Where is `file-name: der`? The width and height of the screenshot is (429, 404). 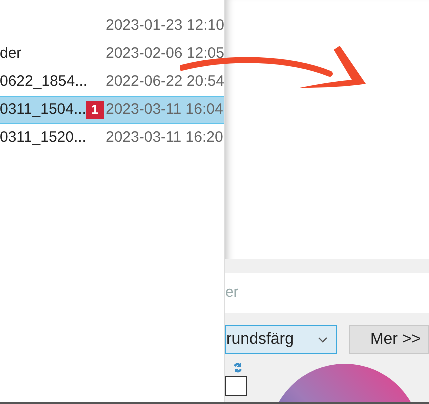
file-name: der is located at coordinates (11, 54).